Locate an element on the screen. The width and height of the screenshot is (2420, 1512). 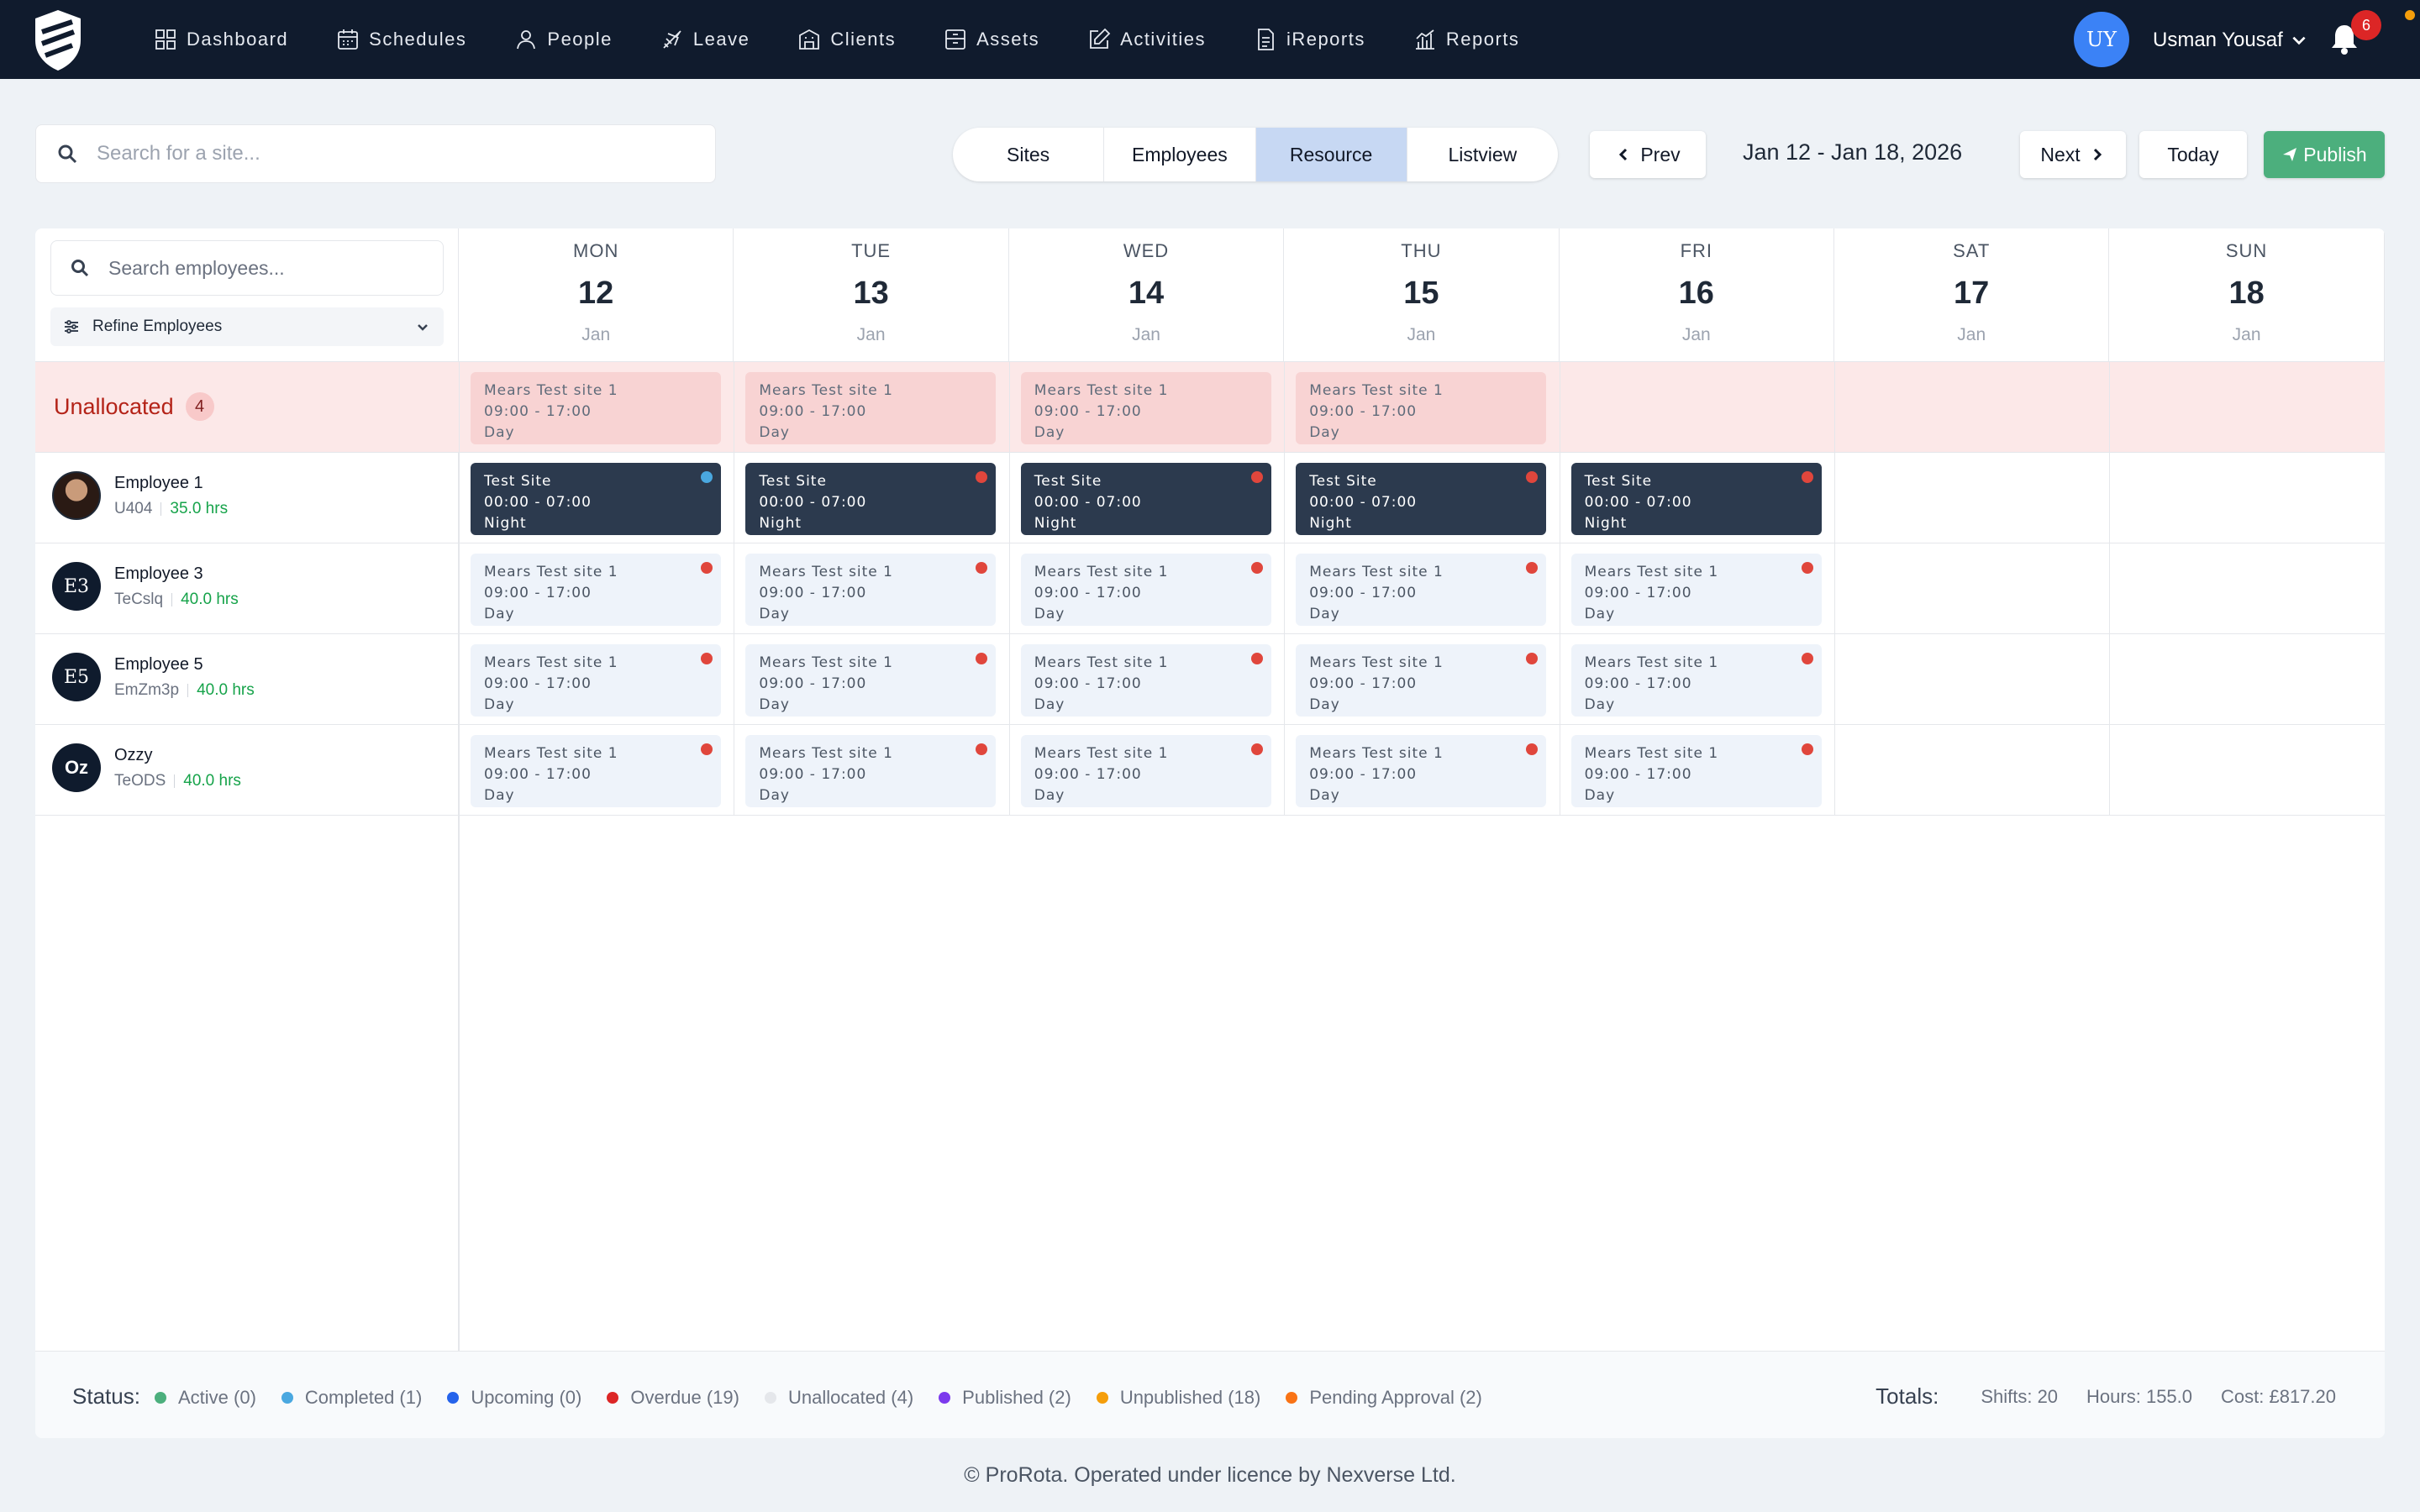
refine-employees-dropdown: Refine Employees is located at coordinates (247, 326).